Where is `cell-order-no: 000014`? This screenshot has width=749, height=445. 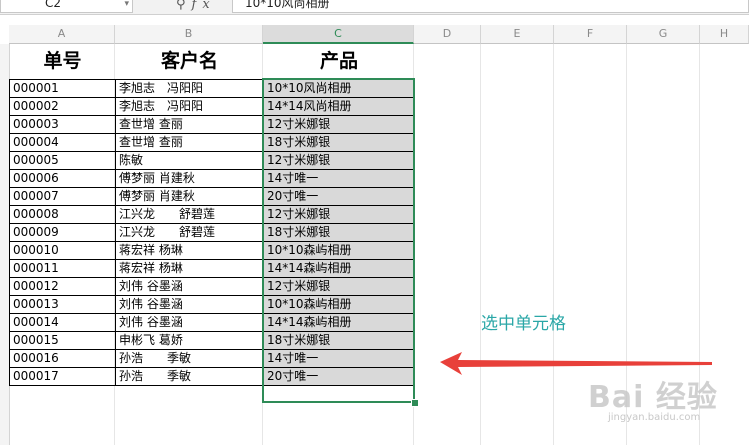 cell-order-no: 000014 is located at coordinates (62, 322).